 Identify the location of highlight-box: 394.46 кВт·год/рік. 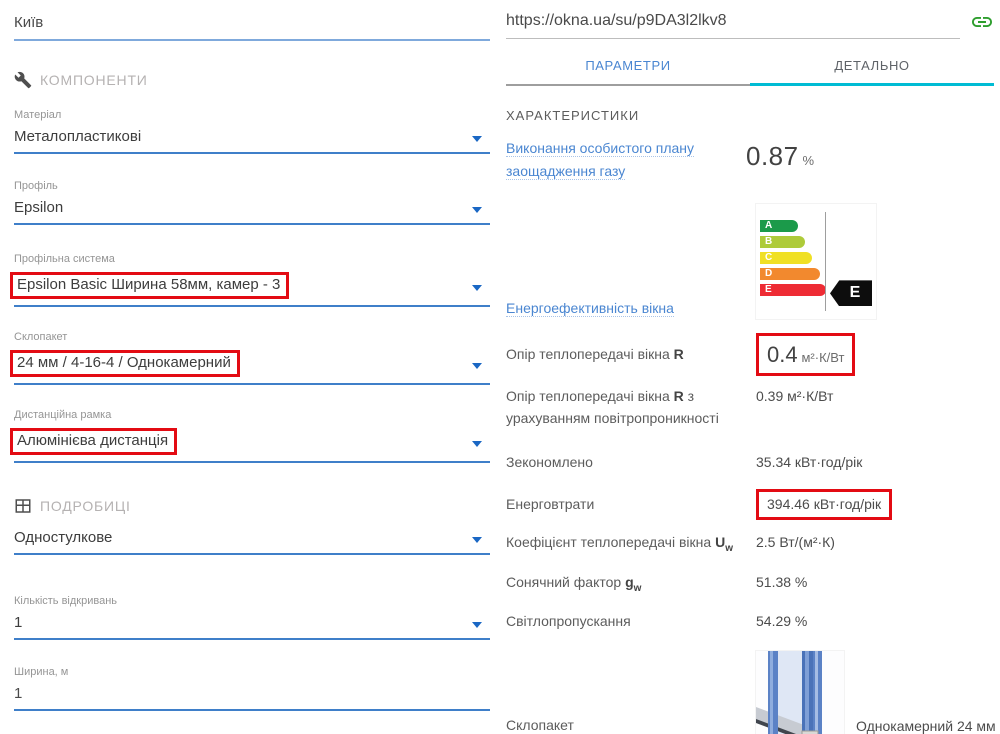
(824, 505).